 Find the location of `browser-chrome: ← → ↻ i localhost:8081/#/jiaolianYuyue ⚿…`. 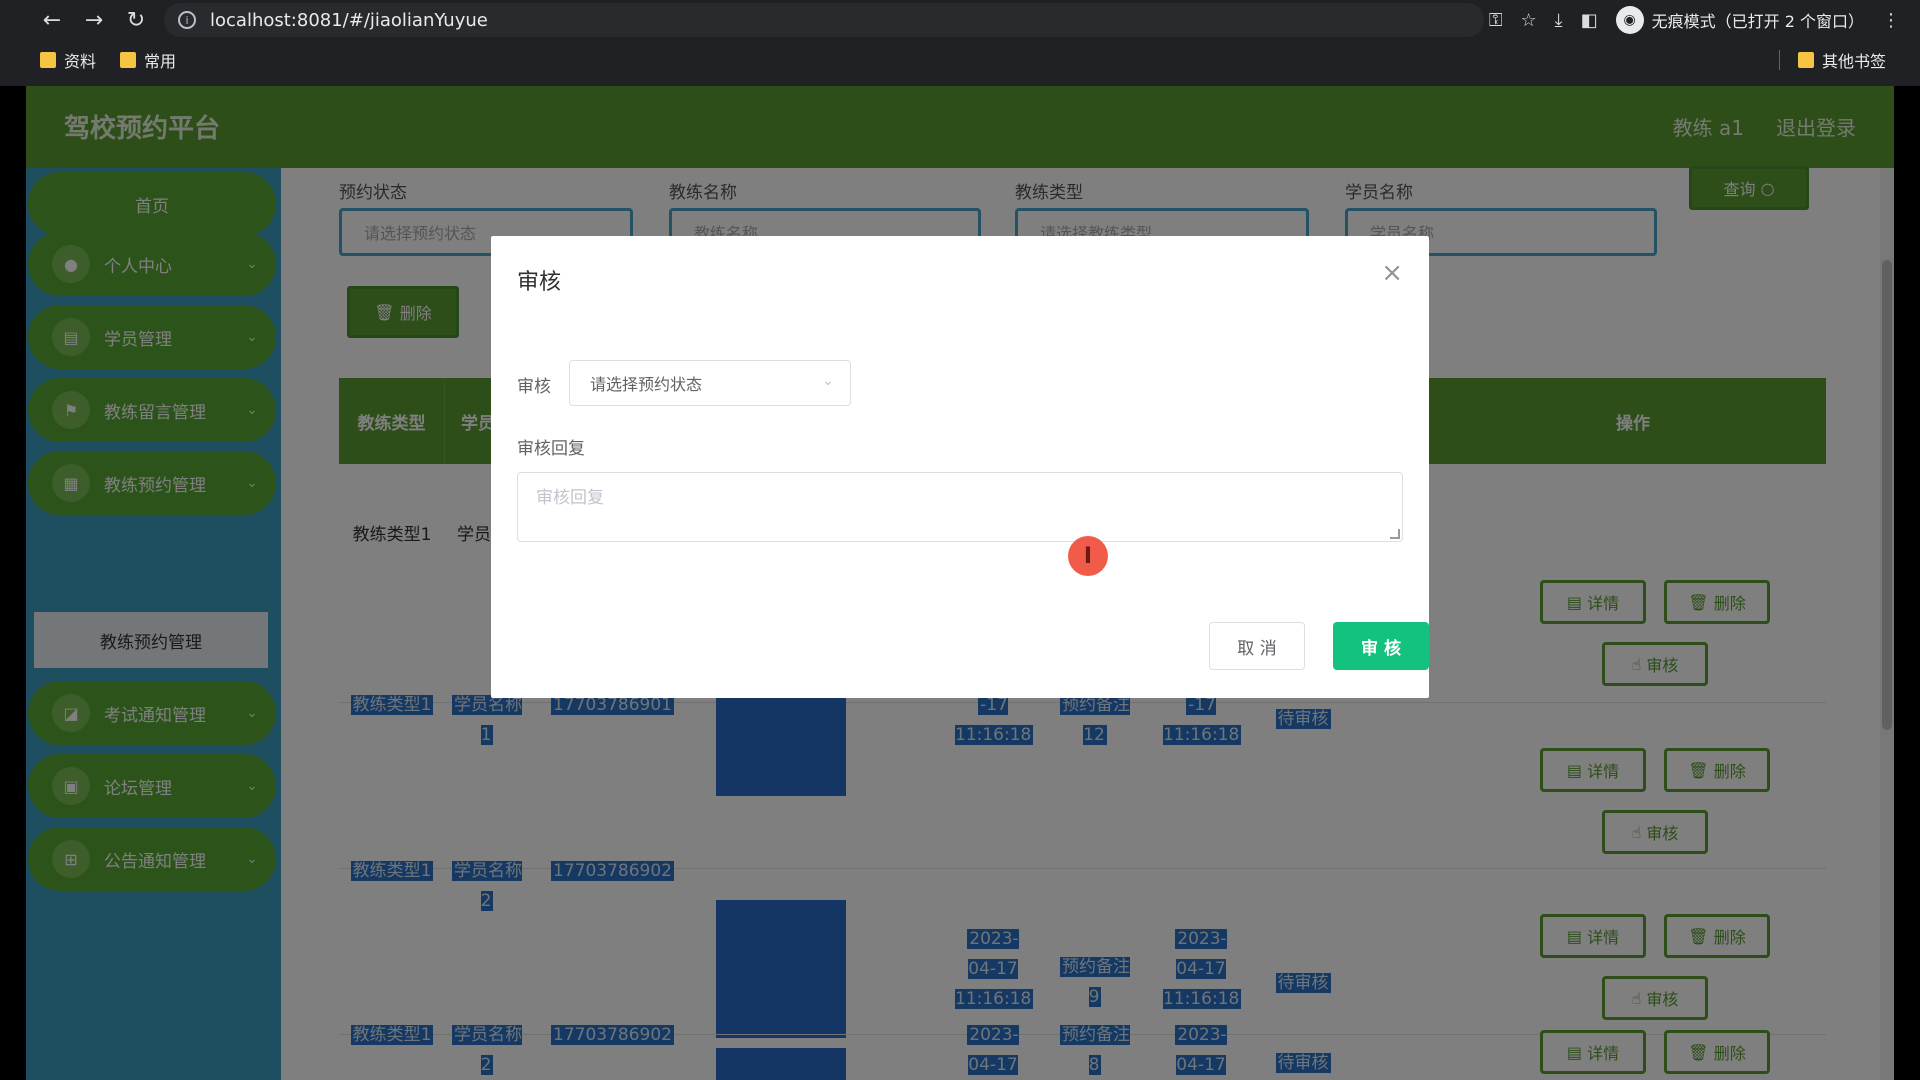

browser-chrome: ← → ↻ i localhost:8081/#/jiaolianYuyue ⚿… is located at coordinates (960, 43).